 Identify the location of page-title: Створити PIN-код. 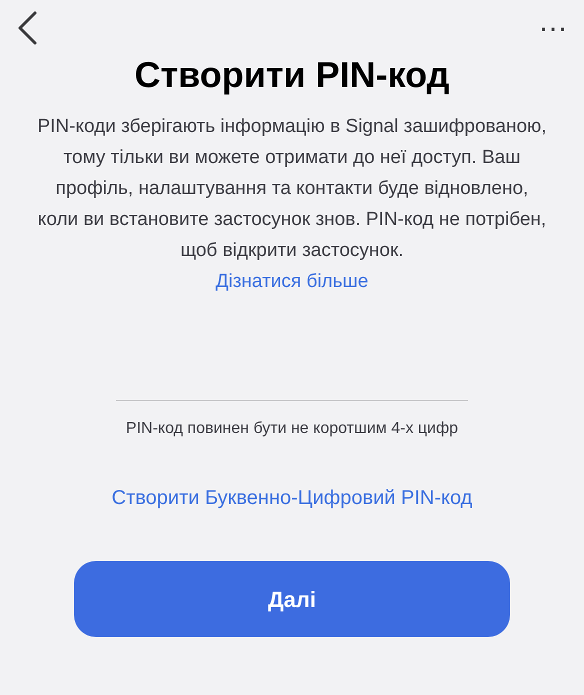
(292, 75).